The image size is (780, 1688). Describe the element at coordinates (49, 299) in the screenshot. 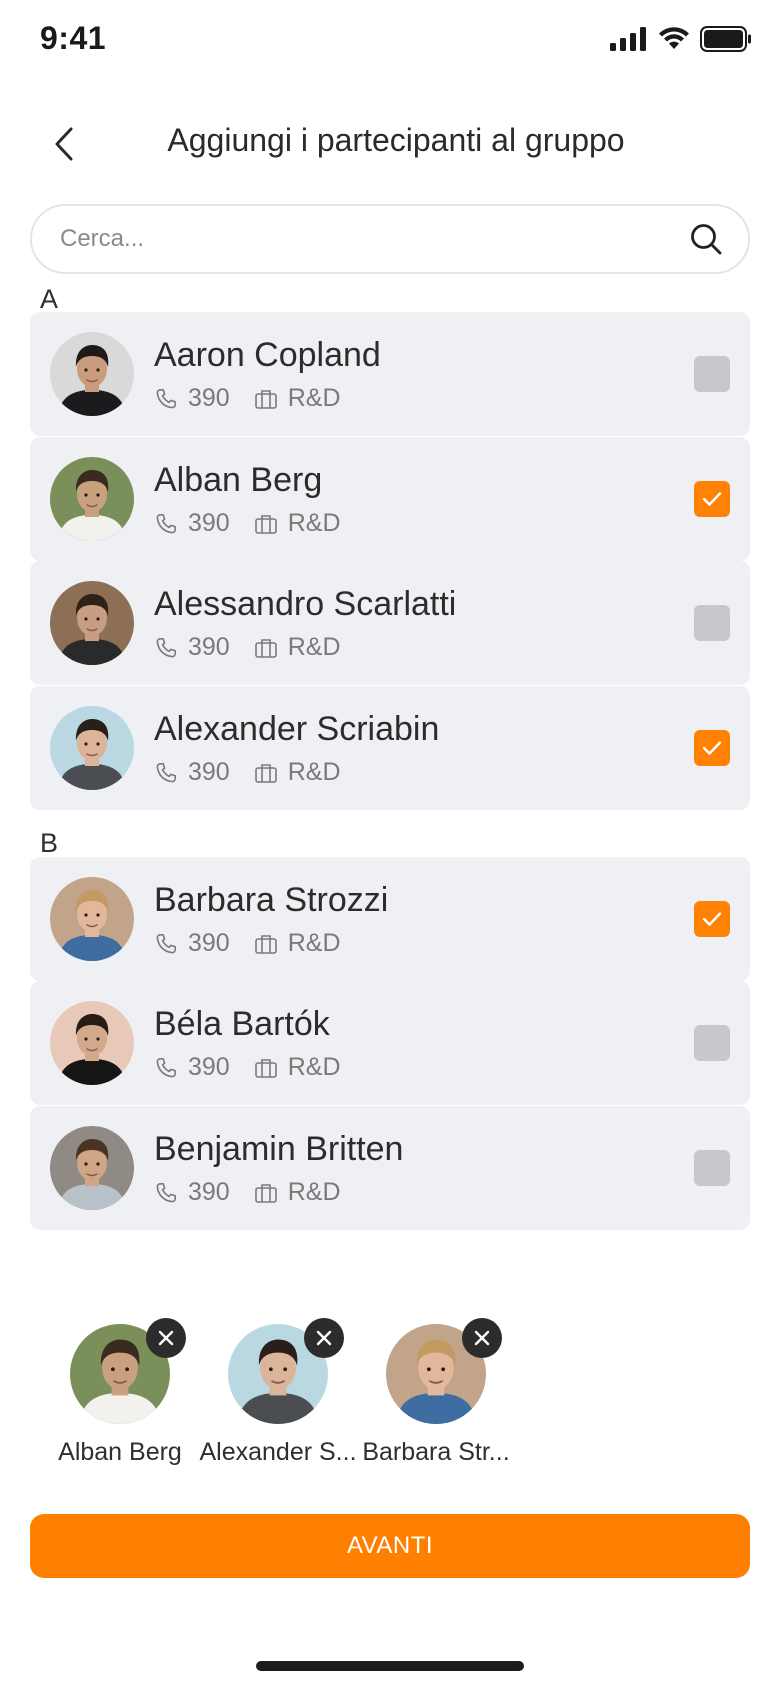

I see `section-letter: A` at that location.